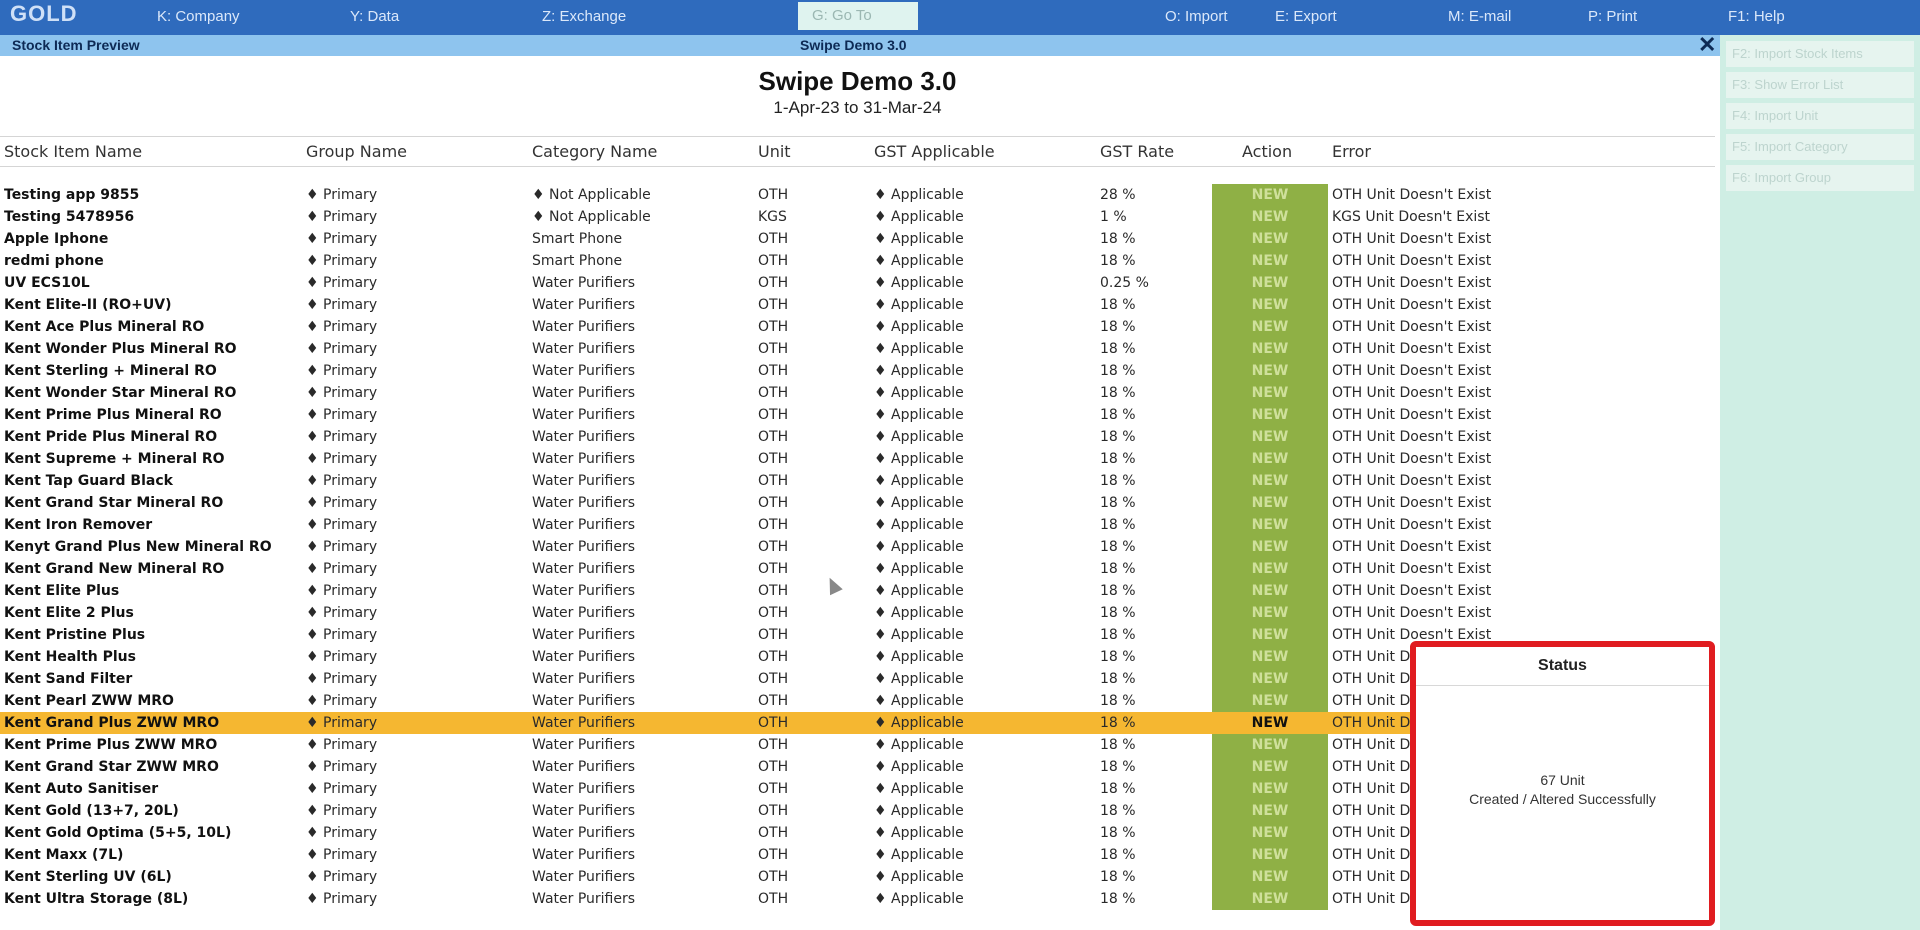  What do you see at coordinates (584, 16) in the screenshot?
I see `menu-exchange: Z: Exchange` at bounding box center [584, 16].